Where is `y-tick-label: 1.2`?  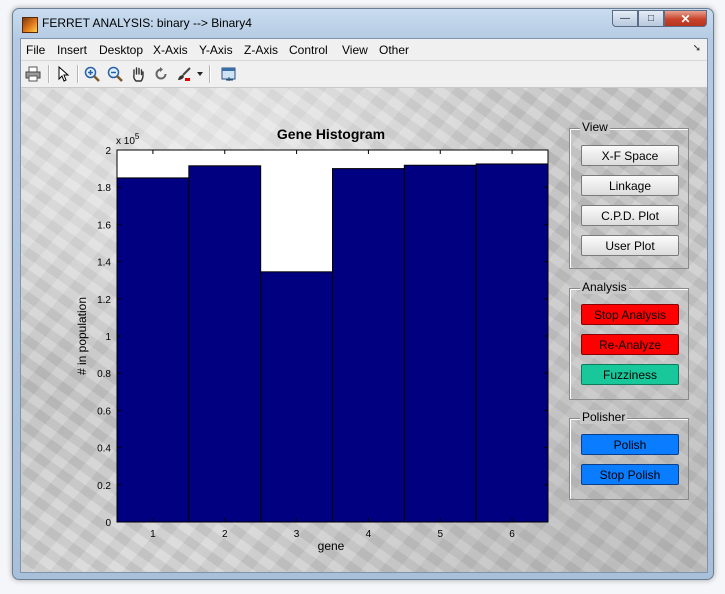
y-tick-label: 1.2 is located at coordinates (104, 300).